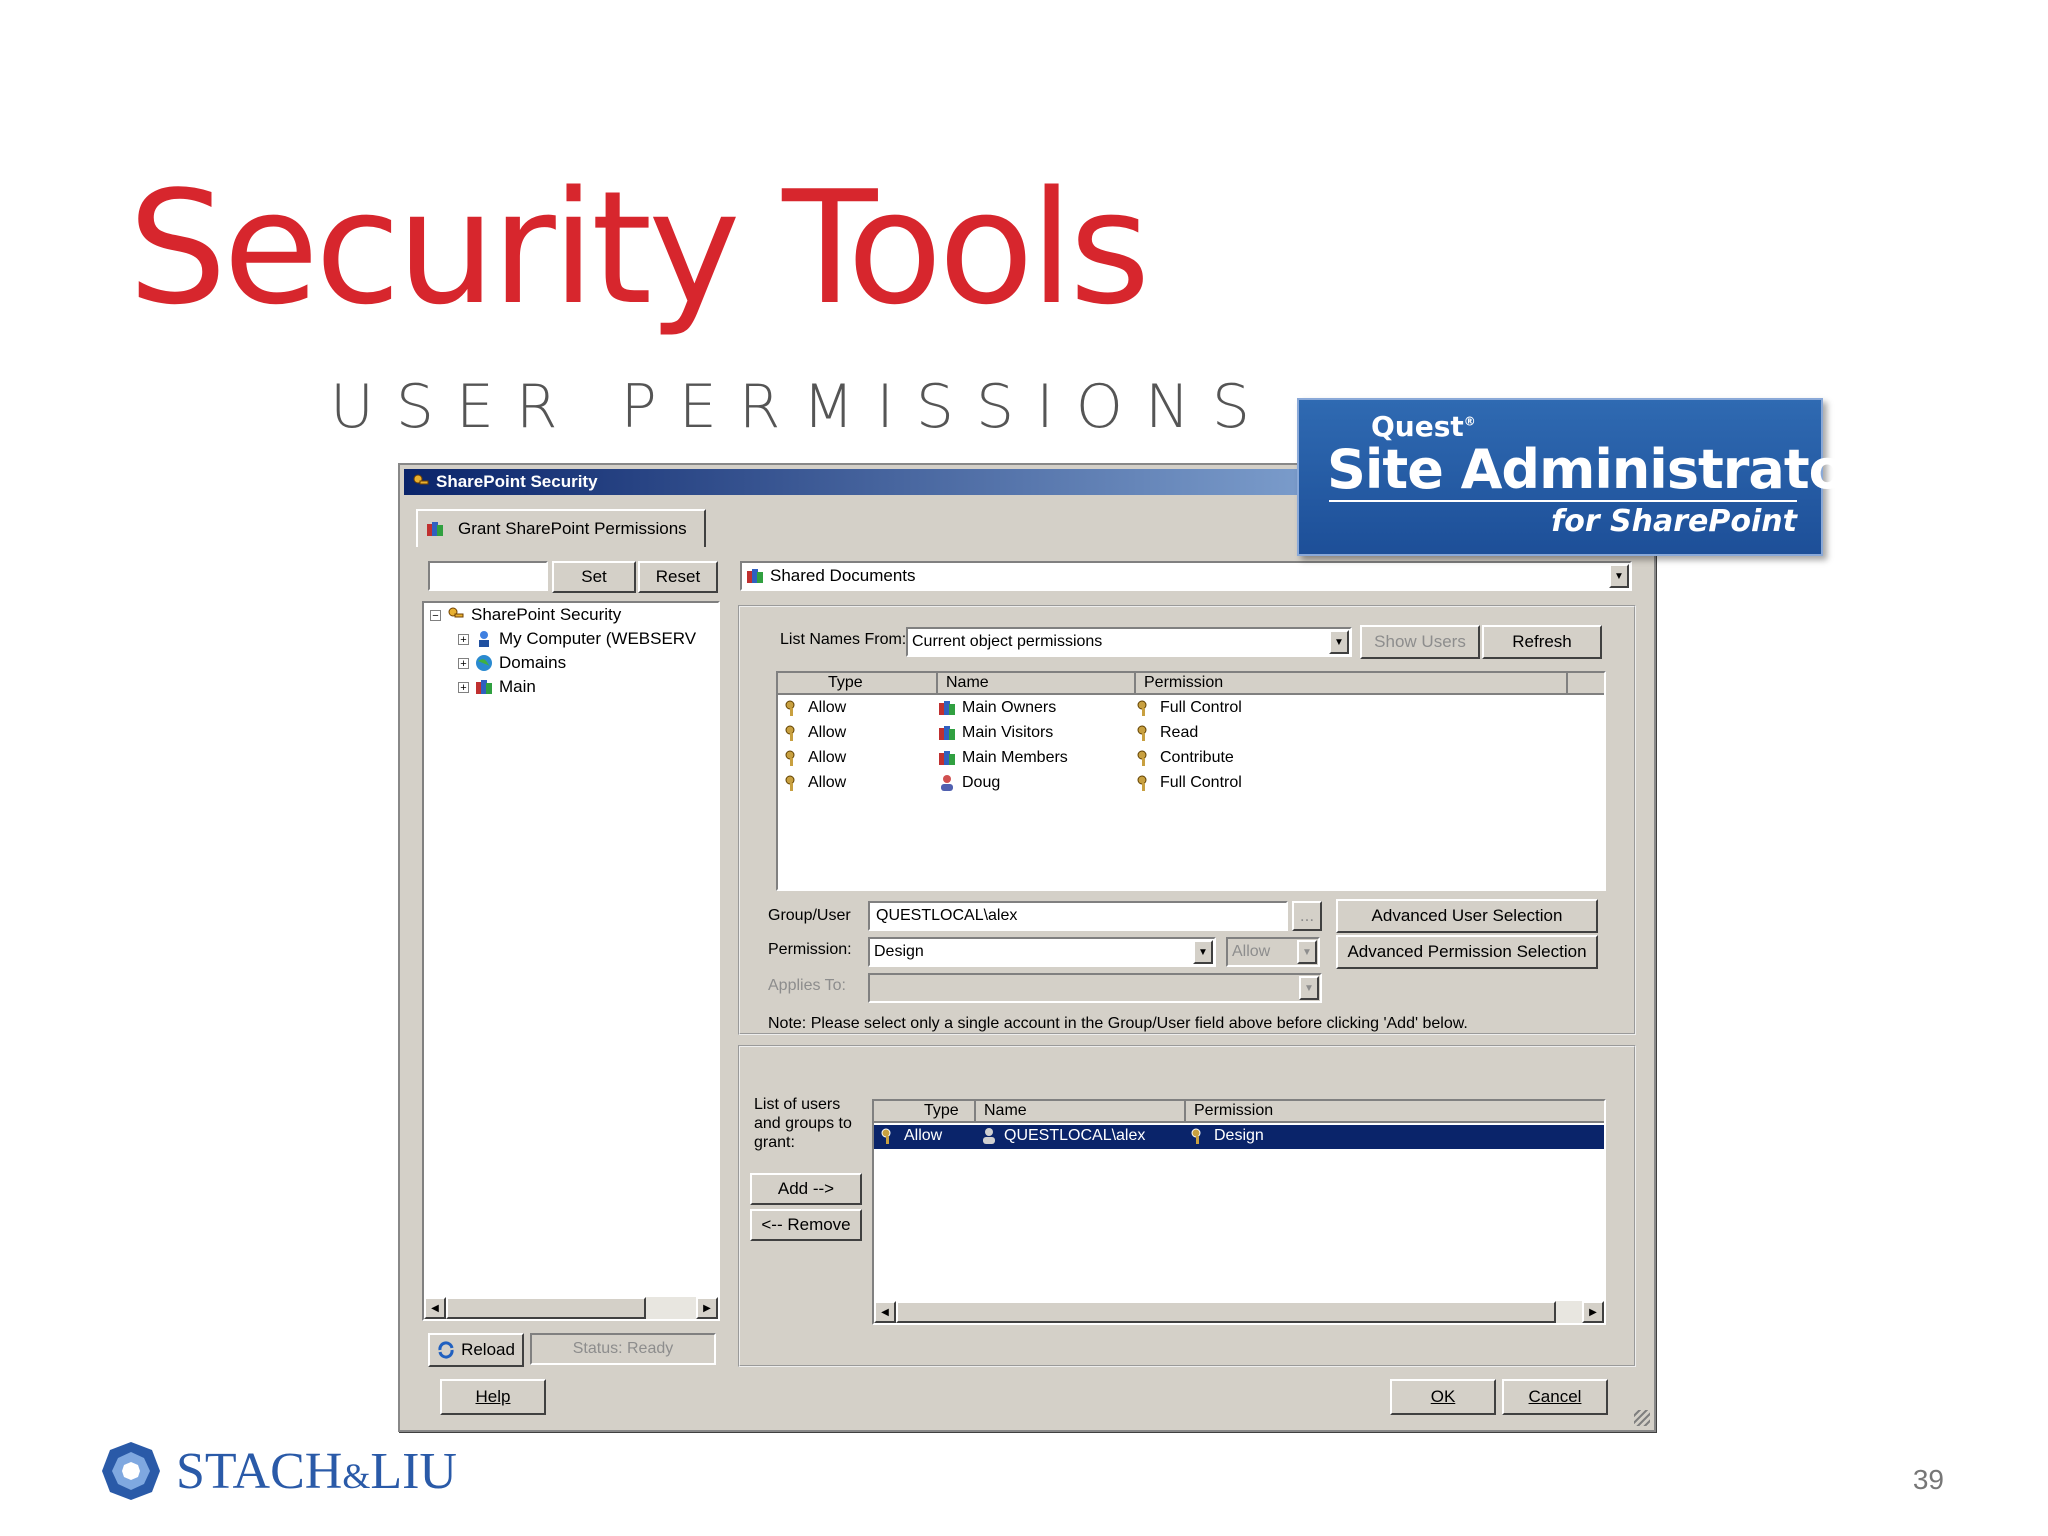 This screenshot has height=1536, width=2048. I want to click on reload-button: Reload, so click(476, 1350).